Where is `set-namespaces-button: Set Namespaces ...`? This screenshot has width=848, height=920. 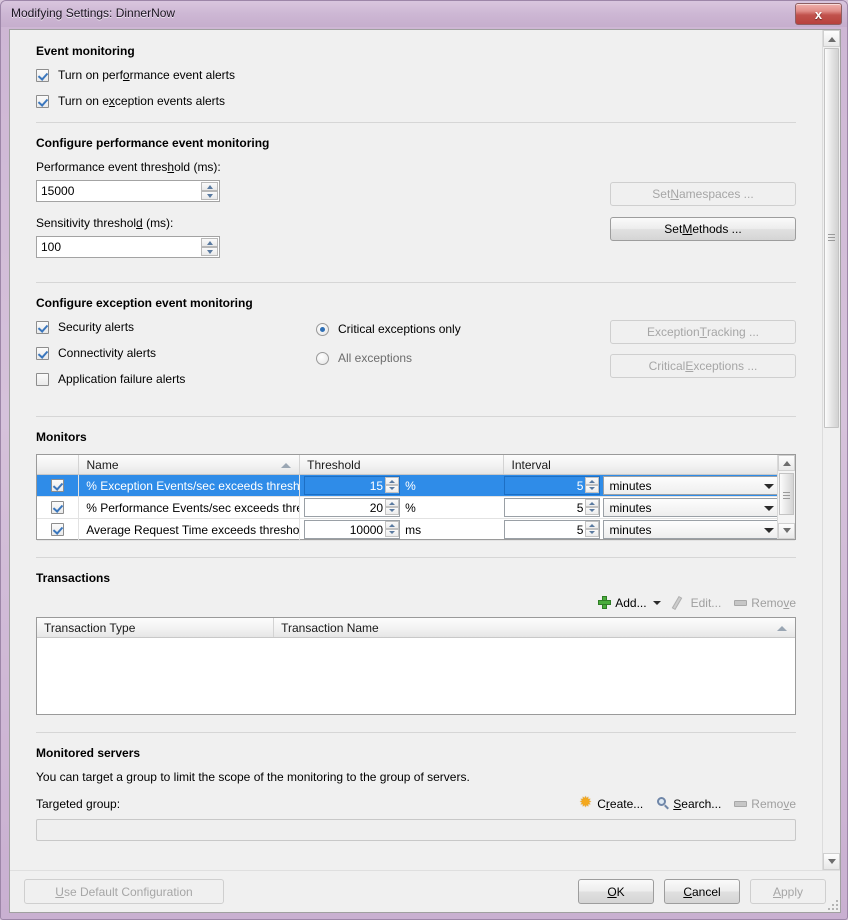
set-namespaces-button: Set Namespaces ... is located at coordinates (703, 194).